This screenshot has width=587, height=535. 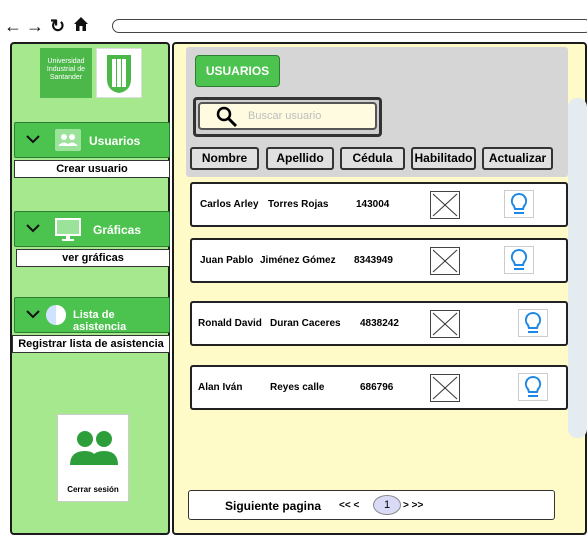 I want to click on column-header-apellido: Apellido, so click(x=300, y=158).